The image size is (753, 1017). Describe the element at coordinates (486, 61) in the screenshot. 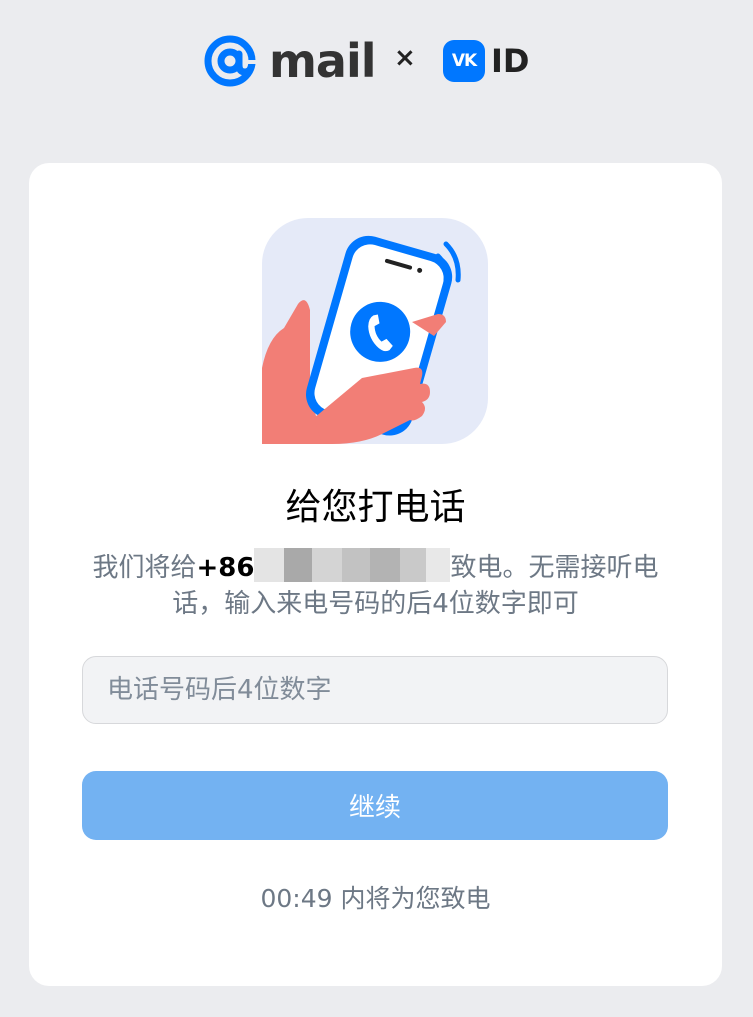

I see `vk-id-logo: VK ID` at that location.